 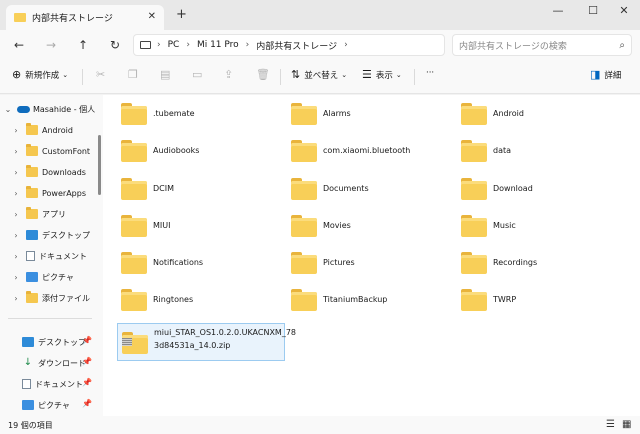 I want to click on cloud-icon, so click(x=23, y=109).